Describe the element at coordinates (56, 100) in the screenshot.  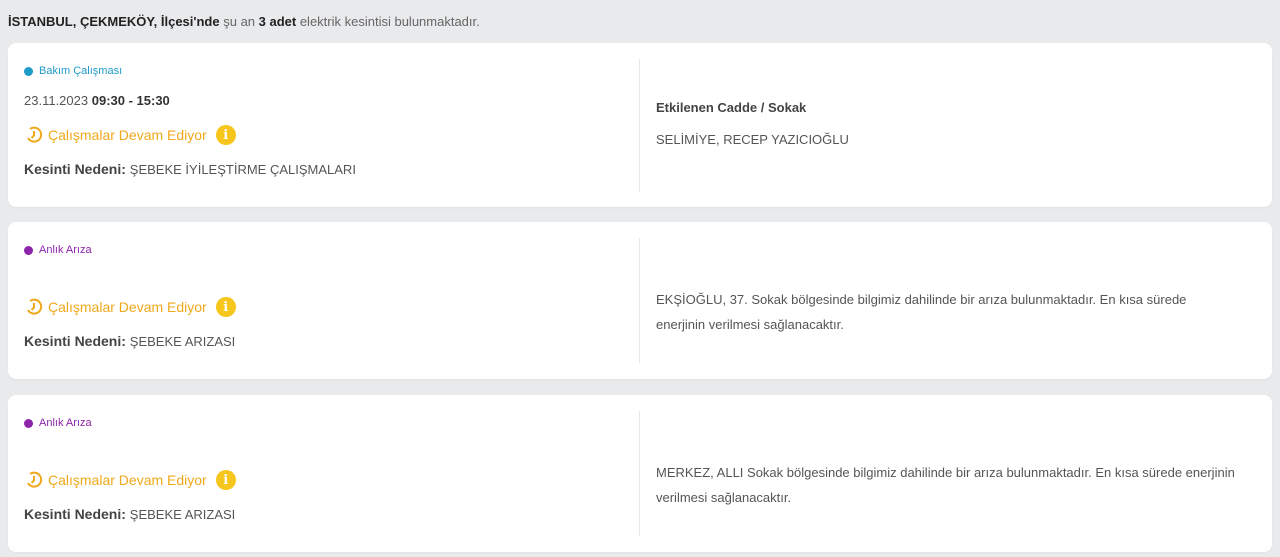
I see `outage-date-value: 23.11.2023` at that location.